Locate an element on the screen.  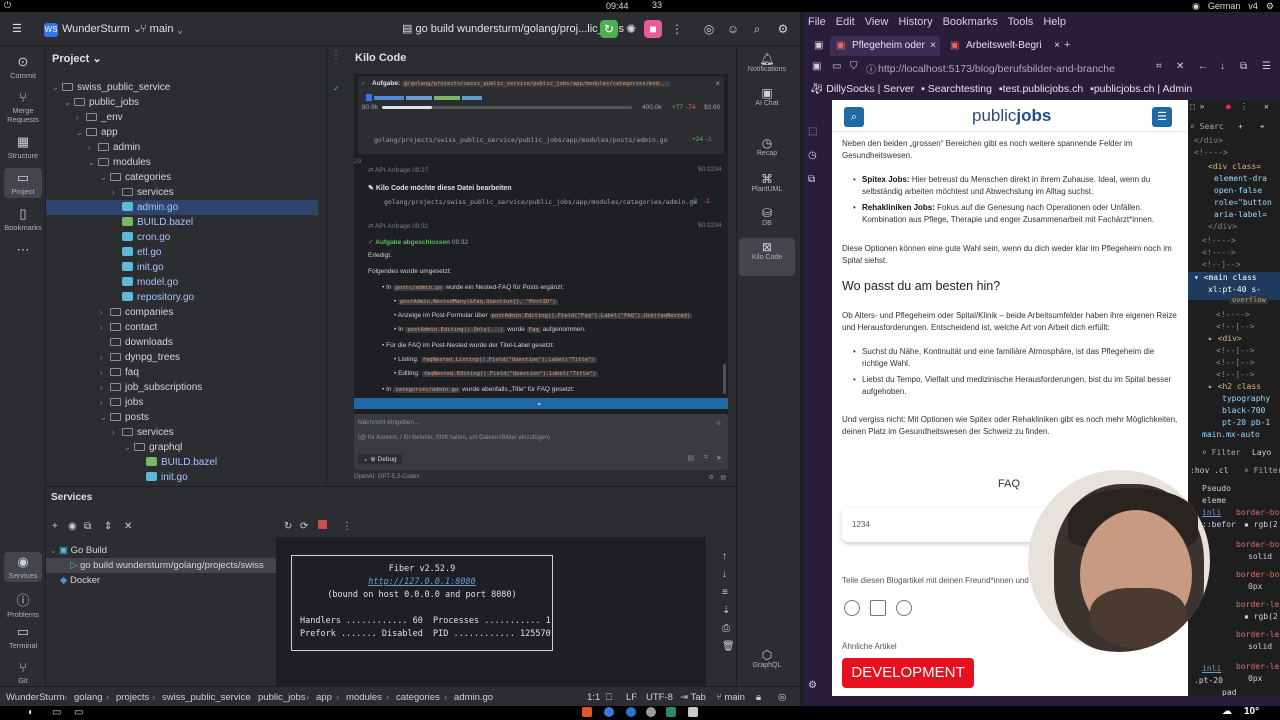
browser-icon is located at coordinates (631, 712).